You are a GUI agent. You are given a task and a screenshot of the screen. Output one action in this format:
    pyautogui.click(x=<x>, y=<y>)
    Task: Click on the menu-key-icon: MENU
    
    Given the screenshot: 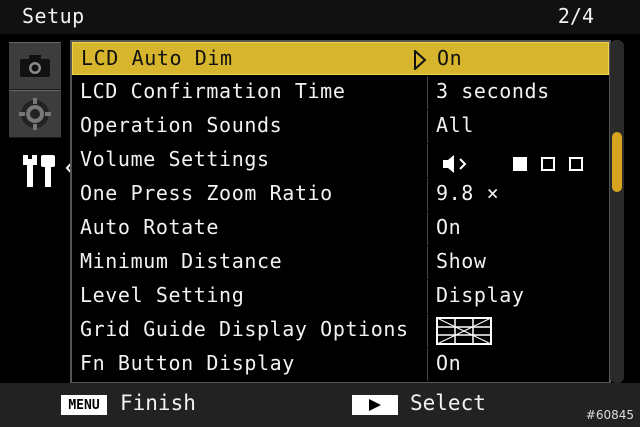 What is the action you would take?
    pyautogui.click(x=84, y=405)
    